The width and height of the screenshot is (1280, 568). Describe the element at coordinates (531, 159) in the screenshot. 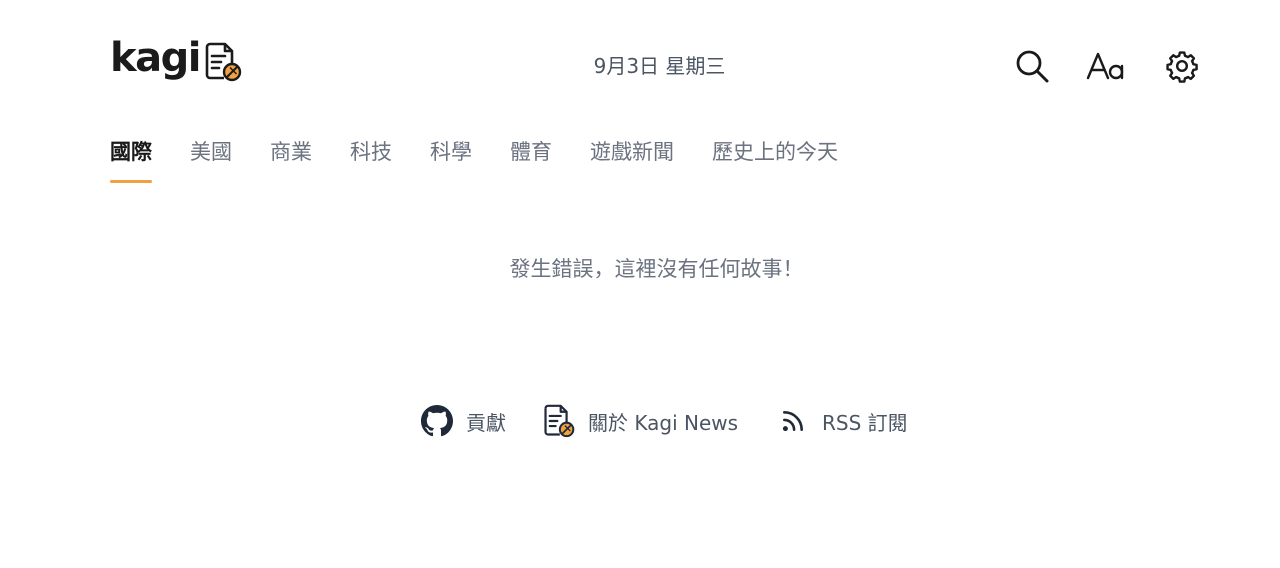

I see `tab-sports: 體育` at that location.